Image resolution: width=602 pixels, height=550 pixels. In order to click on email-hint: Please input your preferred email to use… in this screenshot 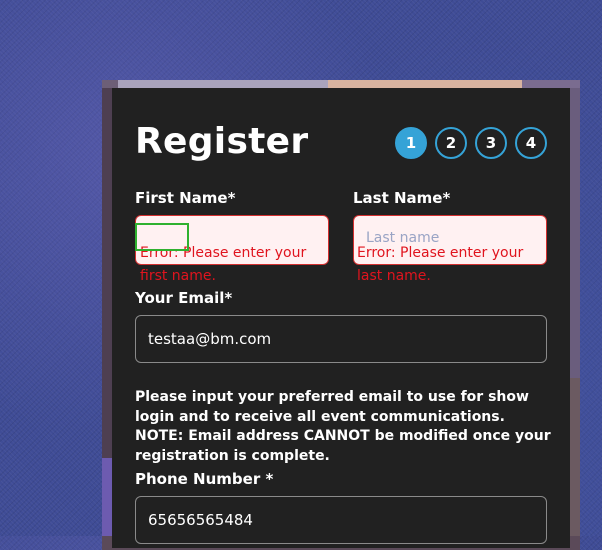, I will do `click(343, 426)`.